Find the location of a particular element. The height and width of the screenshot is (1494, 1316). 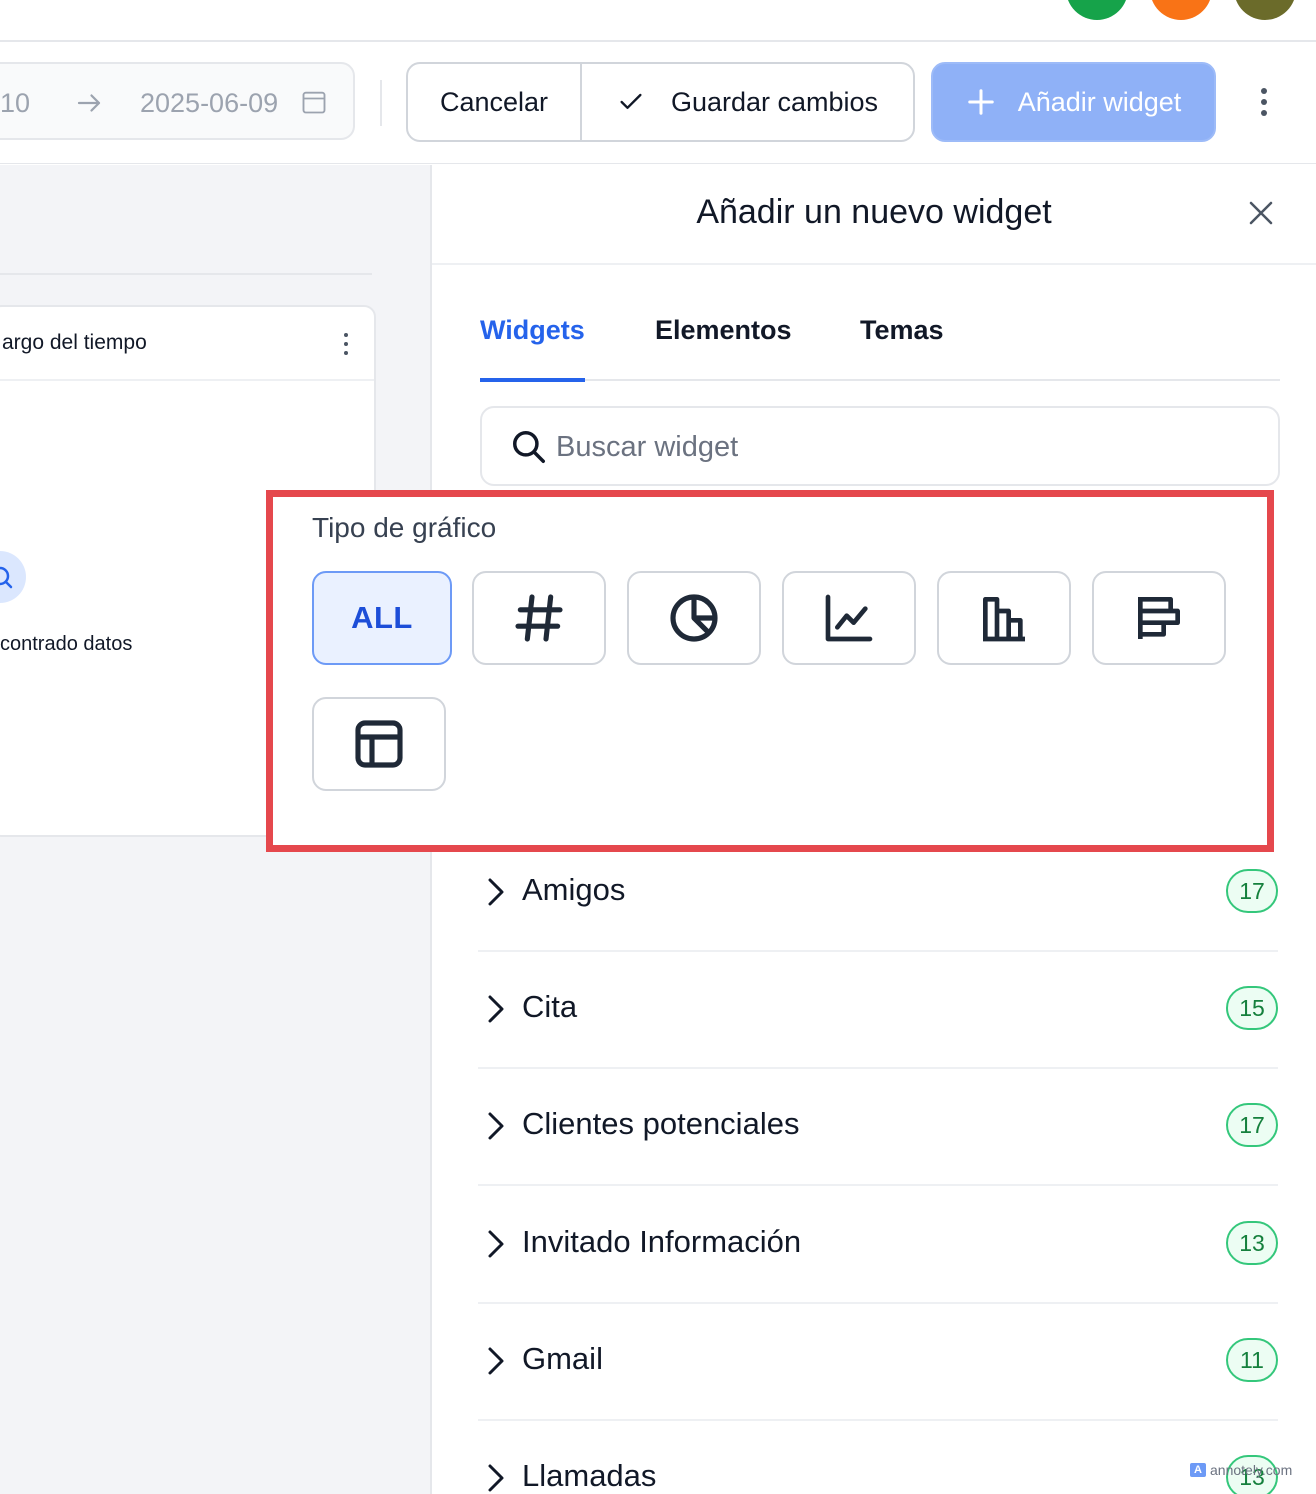

add-widget-button: Añadir widget is located at coordinates (1073, 102).